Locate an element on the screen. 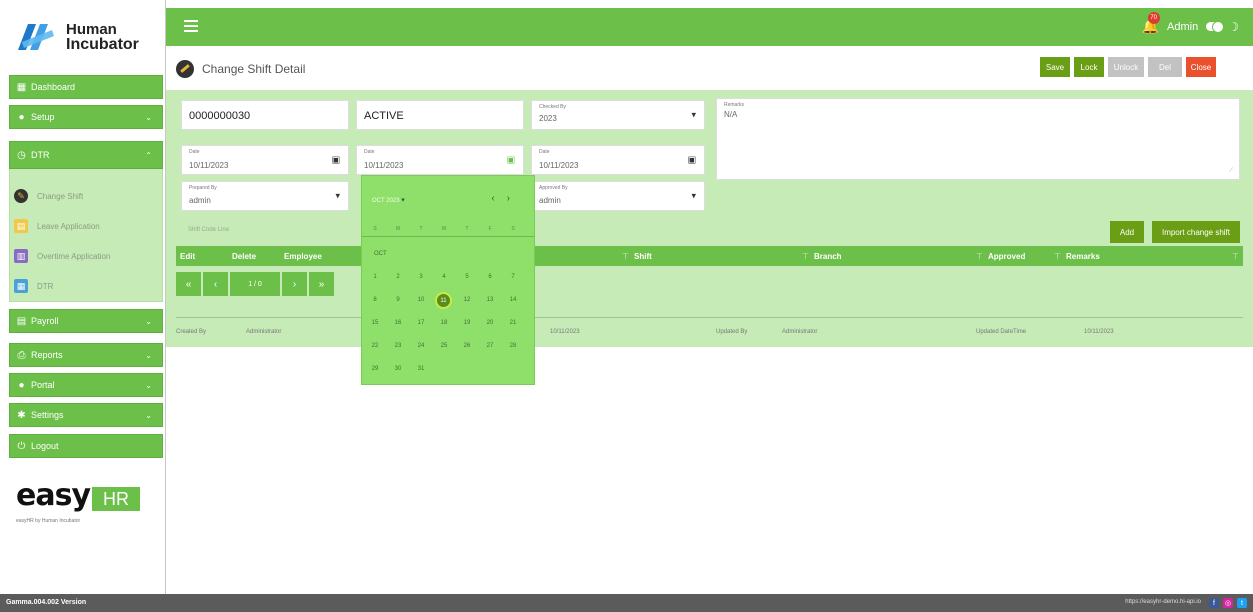 The width and height of the screenshot is (1253, 612). delete-button: Del is located at coordinates (1165, 67).